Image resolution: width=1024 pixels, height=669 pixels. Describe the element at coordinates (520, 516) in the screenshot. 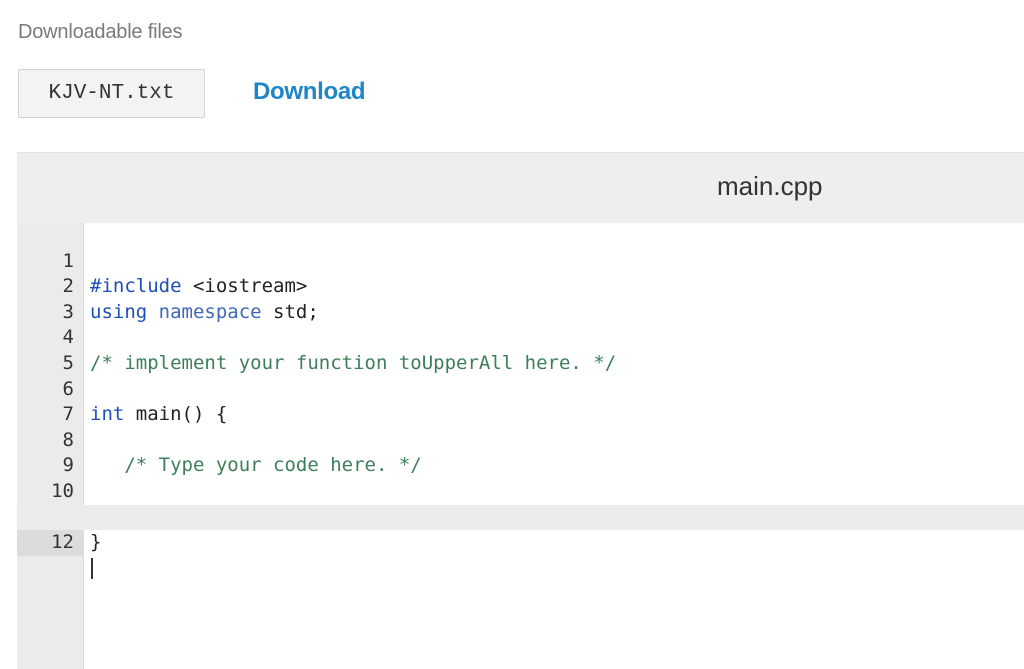

I see `code-line: 11 }` at that location.